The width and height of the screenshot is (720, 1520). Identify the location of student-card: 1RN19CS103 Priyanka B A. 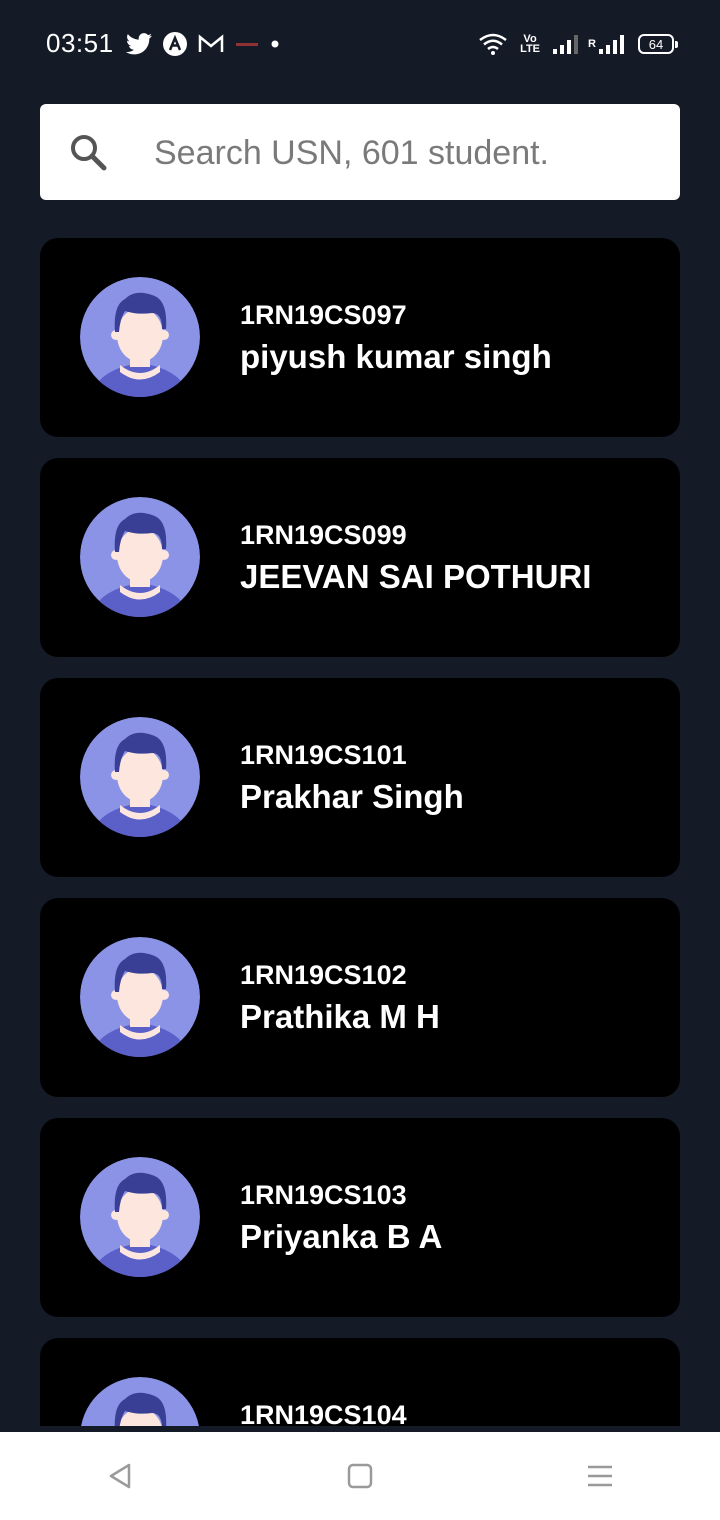
(360, 1217).